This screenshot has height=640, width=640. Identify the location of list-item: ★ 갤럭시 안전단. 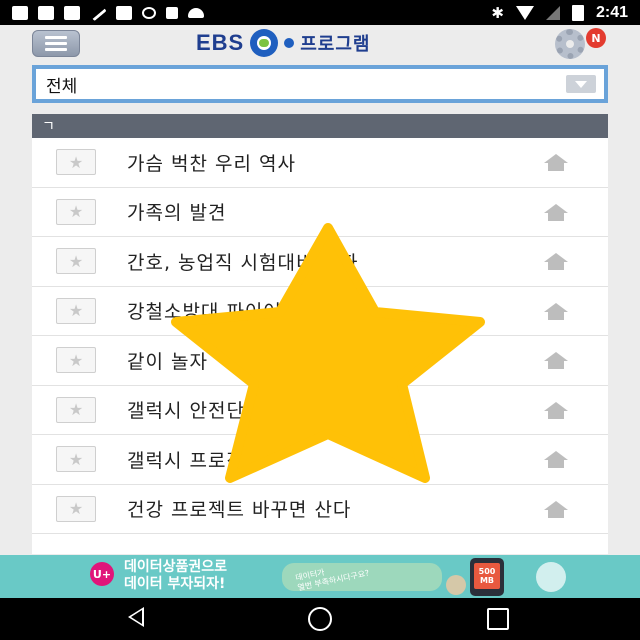
(320, 410).